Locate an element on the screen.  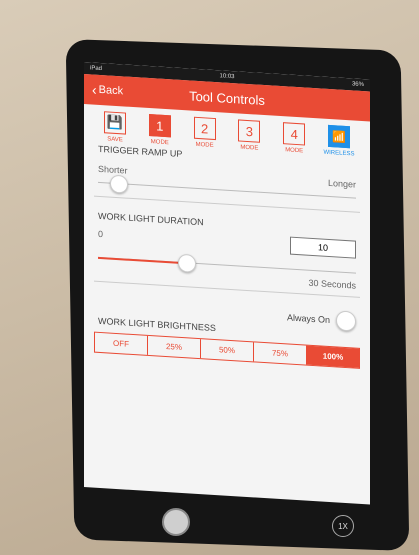
brightness-option-25: 25% is located at coordinates (174, 347).